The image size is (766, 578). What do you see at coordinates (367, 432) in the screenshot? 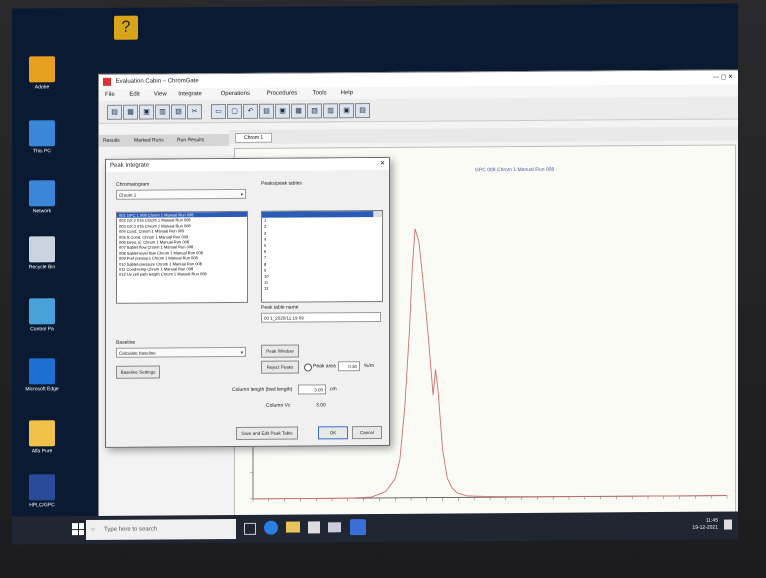
I see `cancel-button: Cancel` at bounding box center [367, 432].